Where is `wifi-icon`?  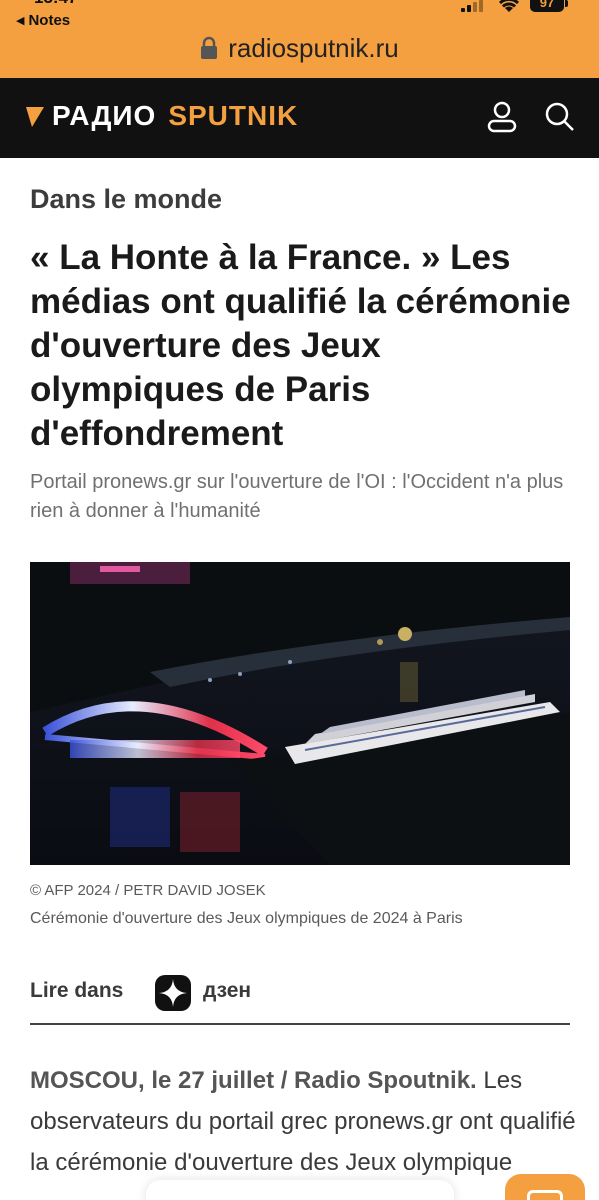
wifi-icon is located at coordinates (509, 9).